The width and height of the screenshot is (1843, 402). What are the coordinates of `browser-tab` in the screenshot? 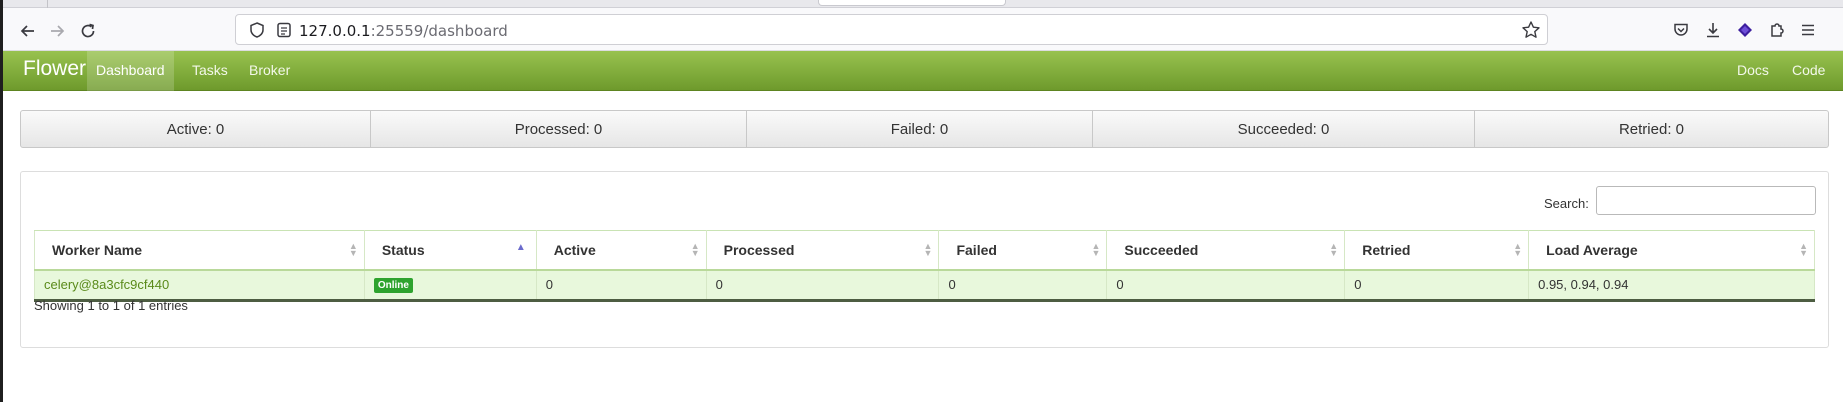 It's located at (912, 3).